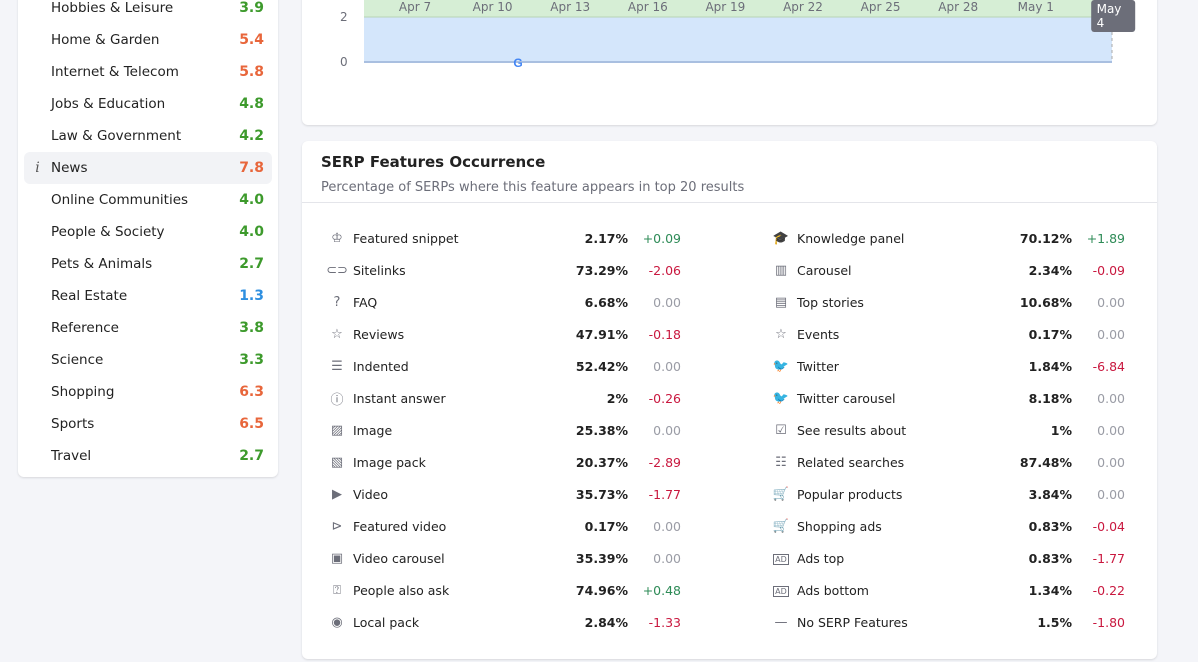 The image size is (1198, 662). Describe the element at coordinates (503, 238) in the screenshot. I see `serp-feature-row: ♔ Featured snippet 2.17% +0.09` at that location.